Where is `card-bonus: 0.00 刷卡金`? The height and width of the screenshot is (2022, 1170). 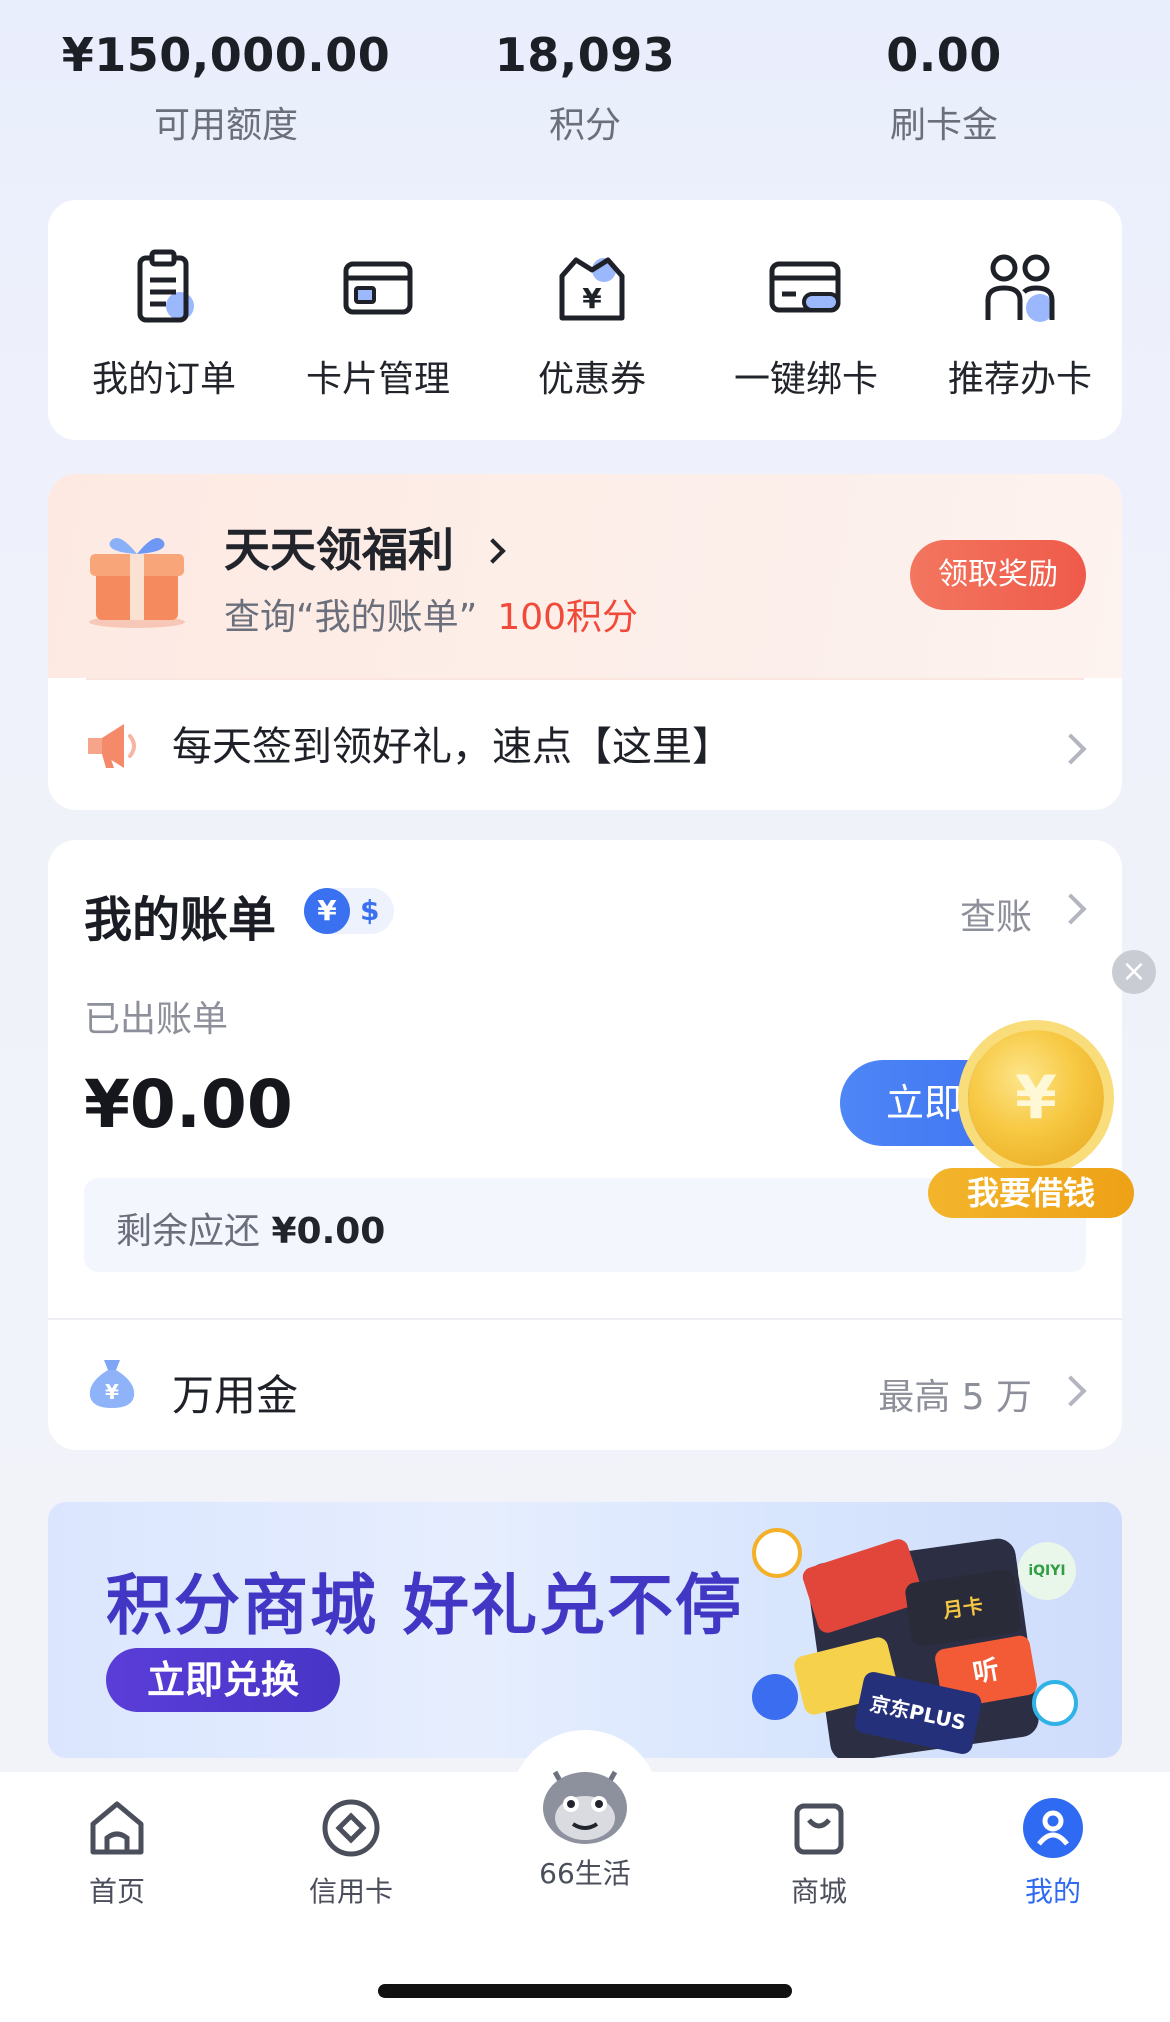 card-bonus: 0.00 刷卡金 is located at coordinates (944, 88).